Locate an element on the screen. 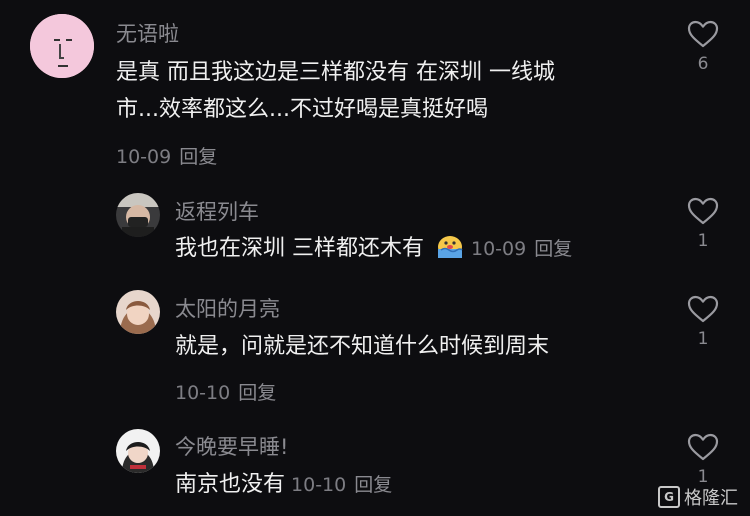 This screenshot has height=516, width=750. face-avatar-icon is located at coordinates (62, 46).